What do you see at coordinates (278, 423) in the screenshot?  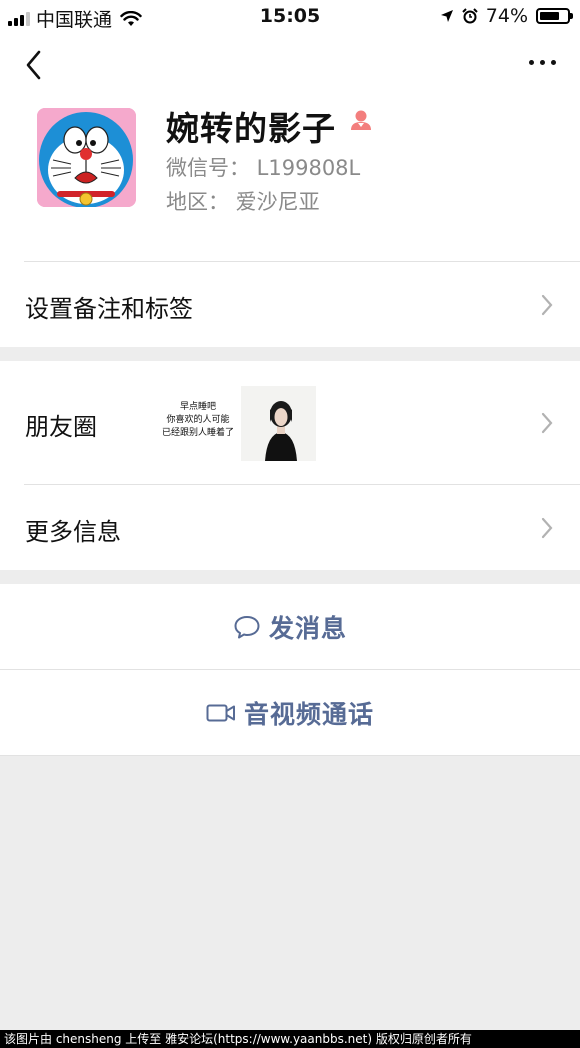 I see `moments-photo-thumbnail` at bounding box center [278, 423].